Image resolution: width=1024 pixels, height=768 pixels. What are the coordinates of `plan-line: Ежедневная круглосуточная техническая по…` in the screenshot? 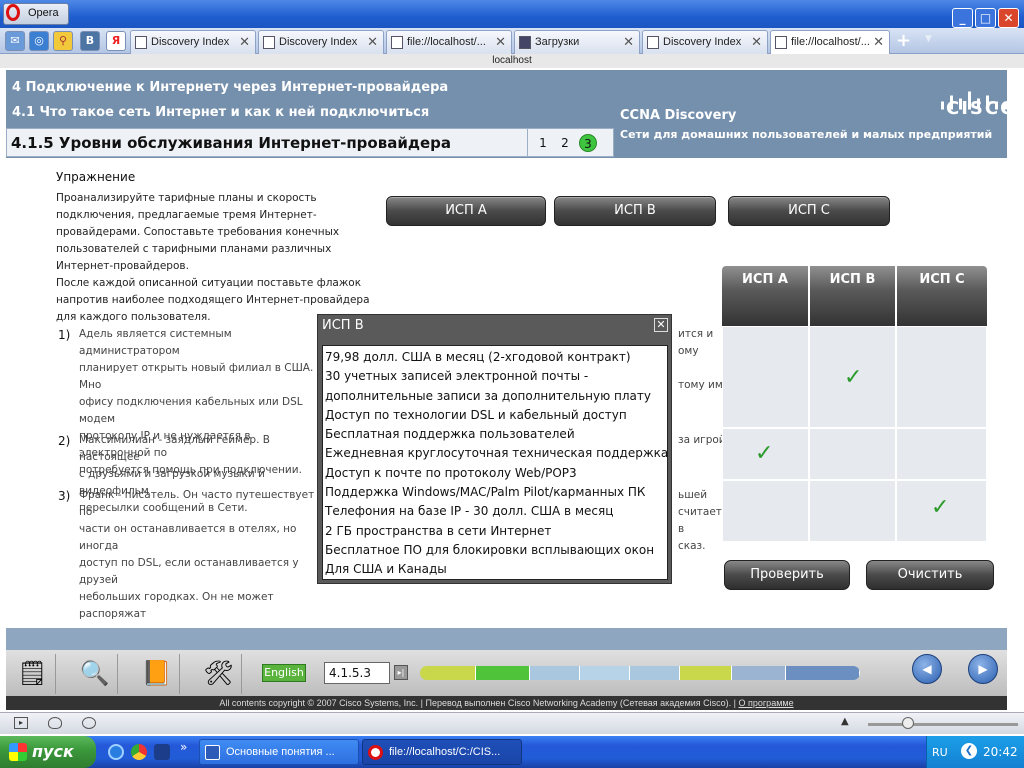 It's located at (497, 453).